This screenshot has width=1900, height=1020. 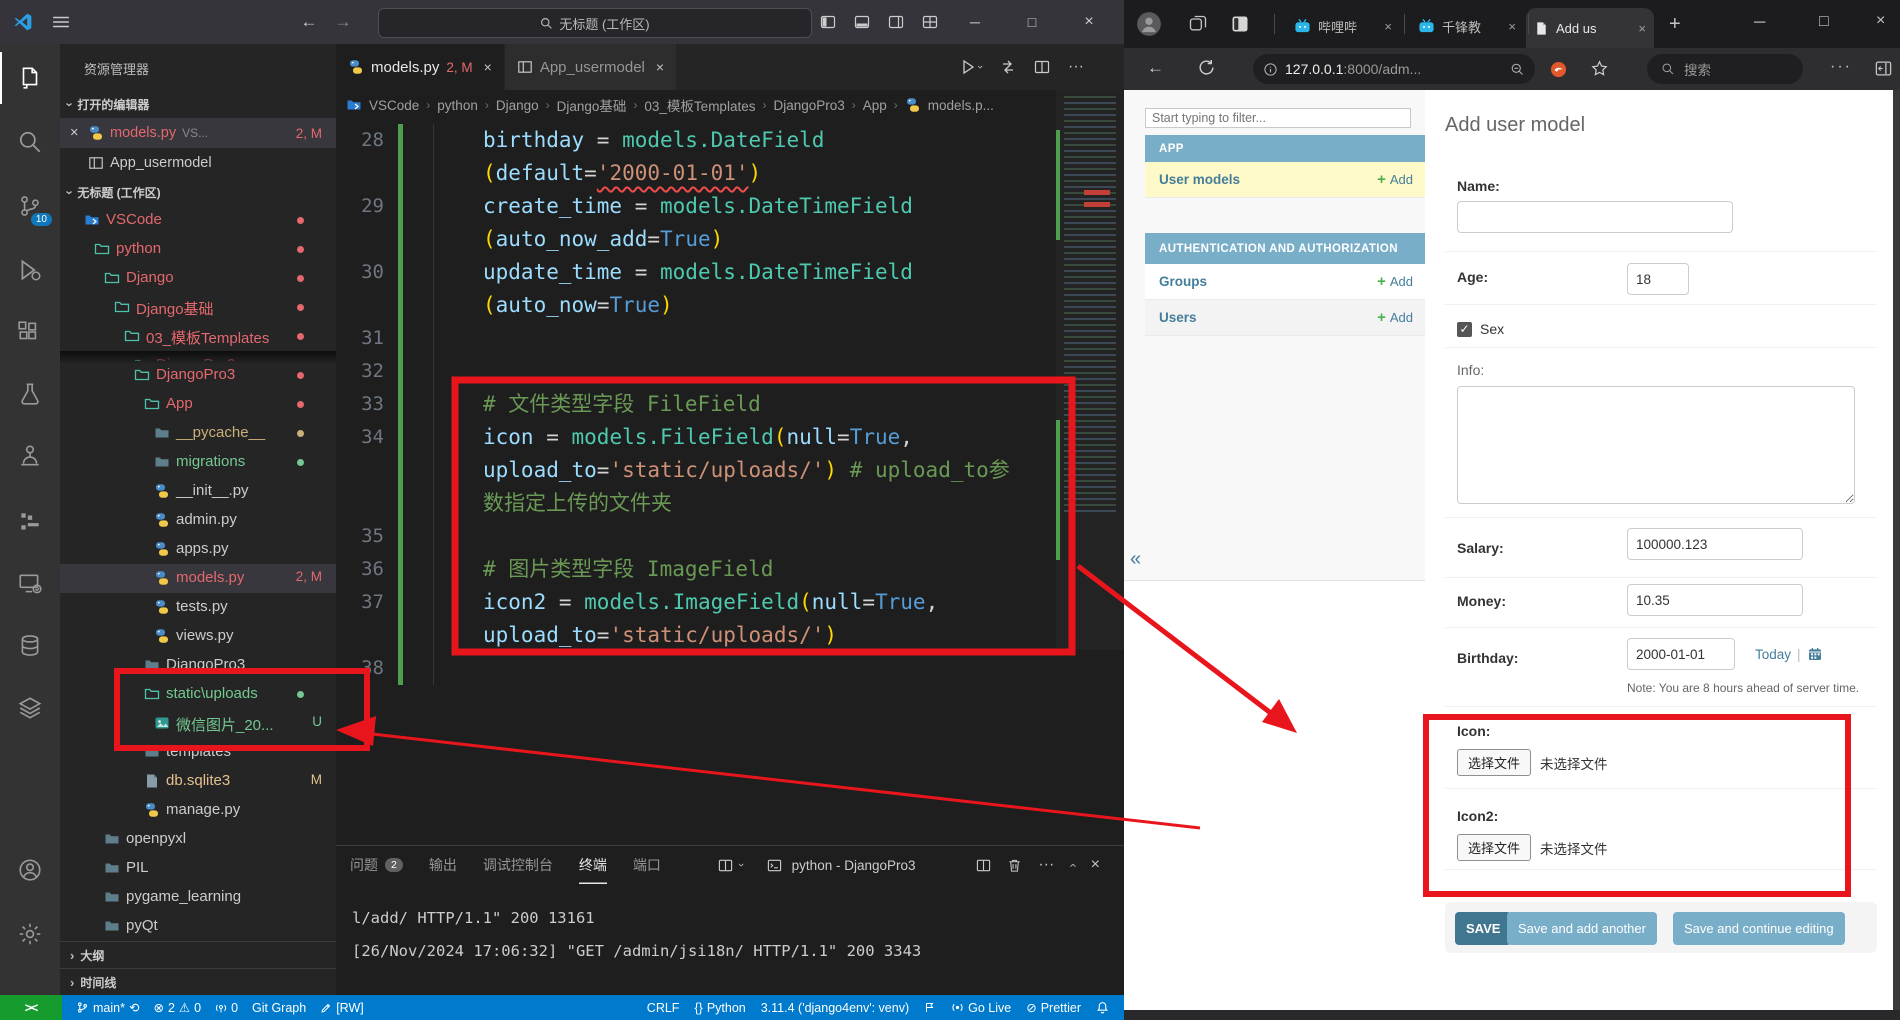 I want to click on tree-item: views.py, so click(x=198, y=636).